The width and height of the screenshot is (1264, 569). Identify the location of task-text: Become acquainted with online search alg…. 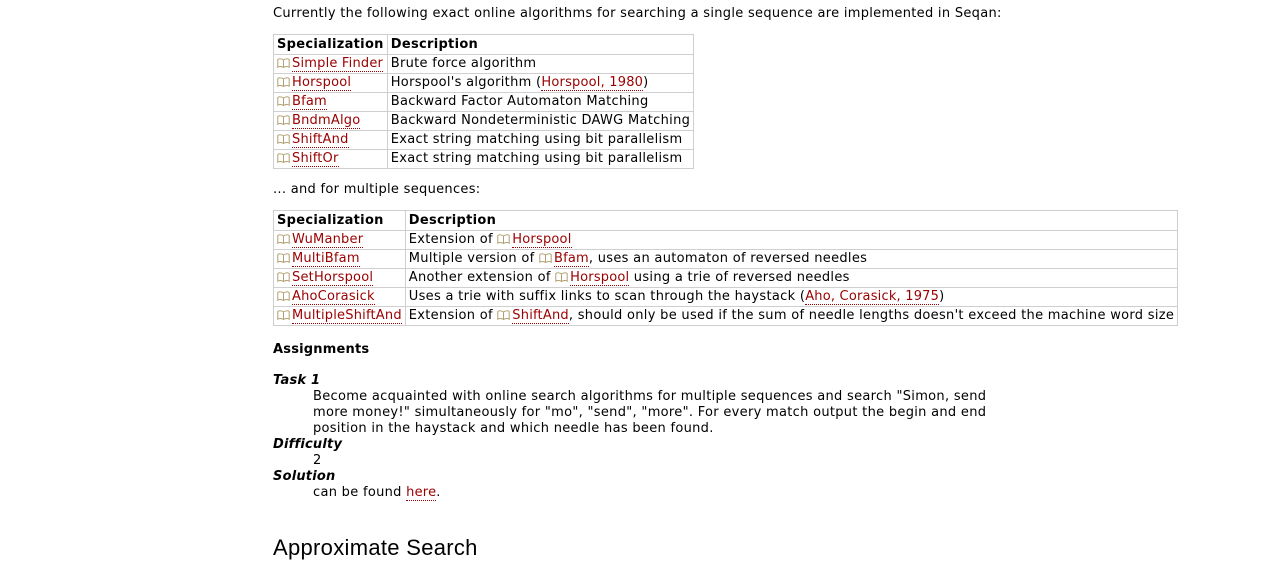
(650, 412).